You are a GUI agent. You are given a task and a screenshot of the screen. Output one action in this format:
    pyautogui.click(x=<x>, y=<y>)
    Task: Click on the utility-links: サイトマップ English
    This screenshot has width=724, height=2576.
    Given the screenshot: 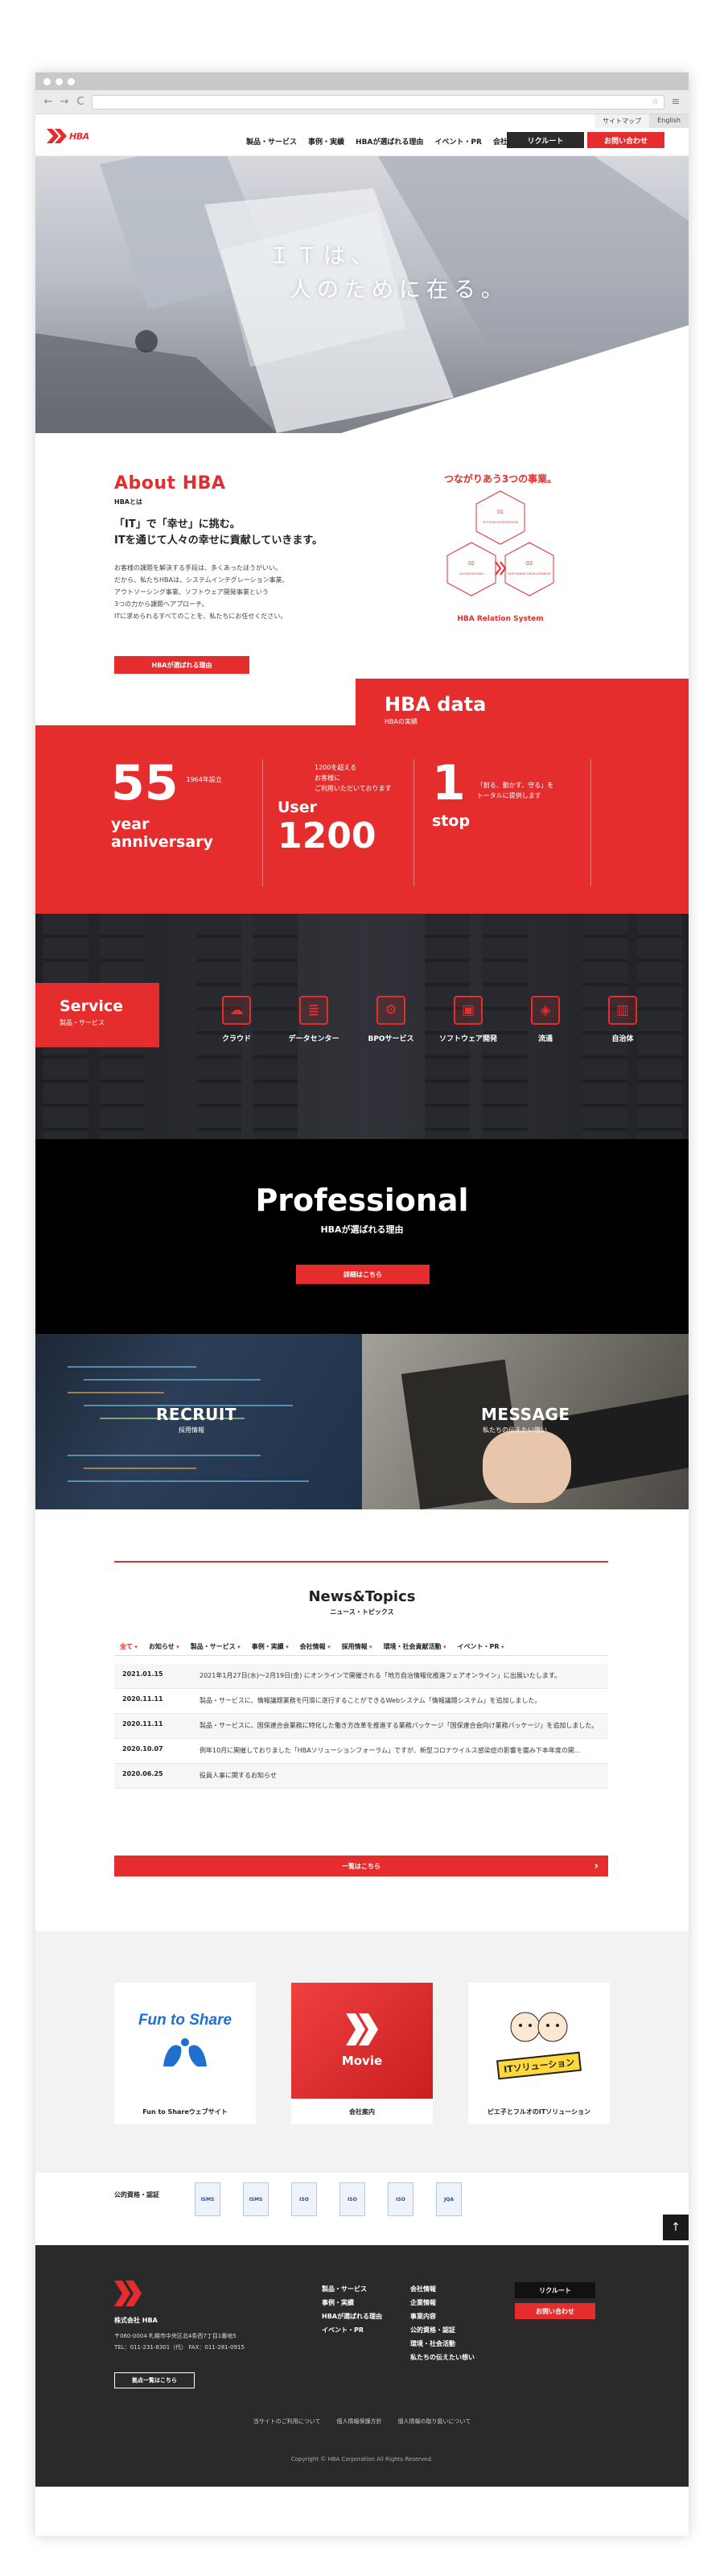 What is the action you would take?
    pyautogui.click(x=641, y=121)
    